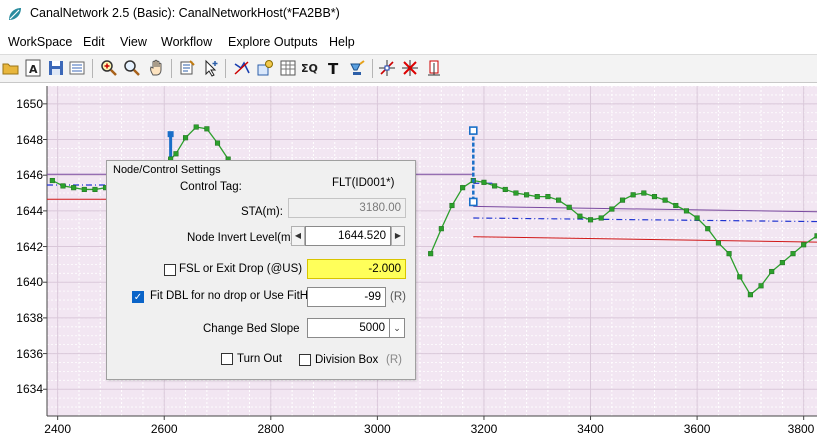 This screenshot has height=438, width=817. What do you see at coordinates (590, 429) in the screenshot?
I see `x-tick-label: 3400` at bounding box center [590, 429].